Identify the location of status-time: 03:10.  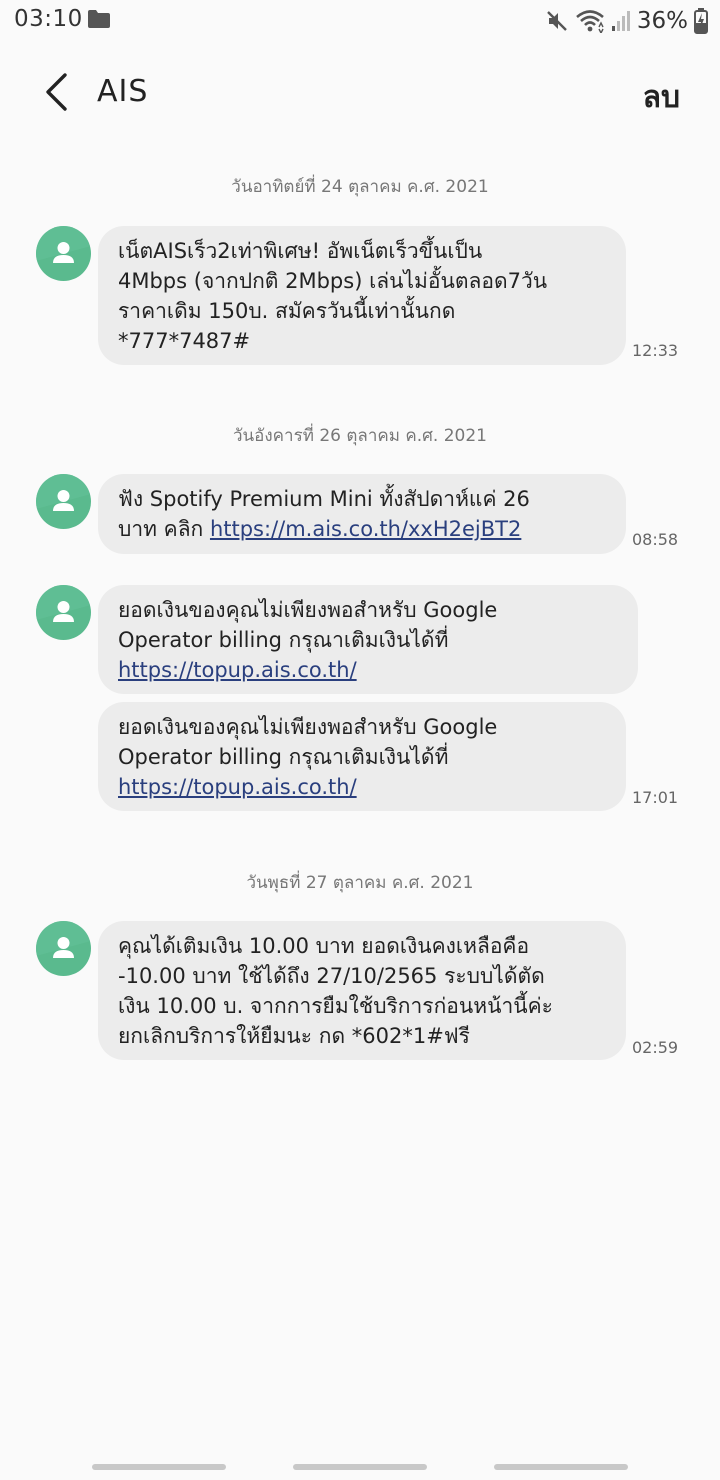
(48, 19).